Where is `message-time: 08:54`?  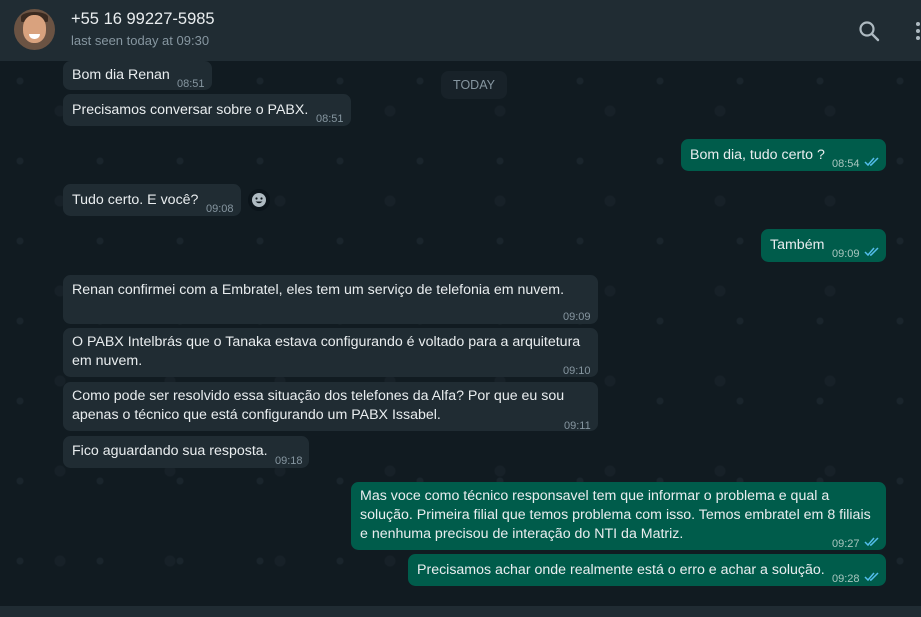 message-time: 08:54 is located at coordinates (846, 164).